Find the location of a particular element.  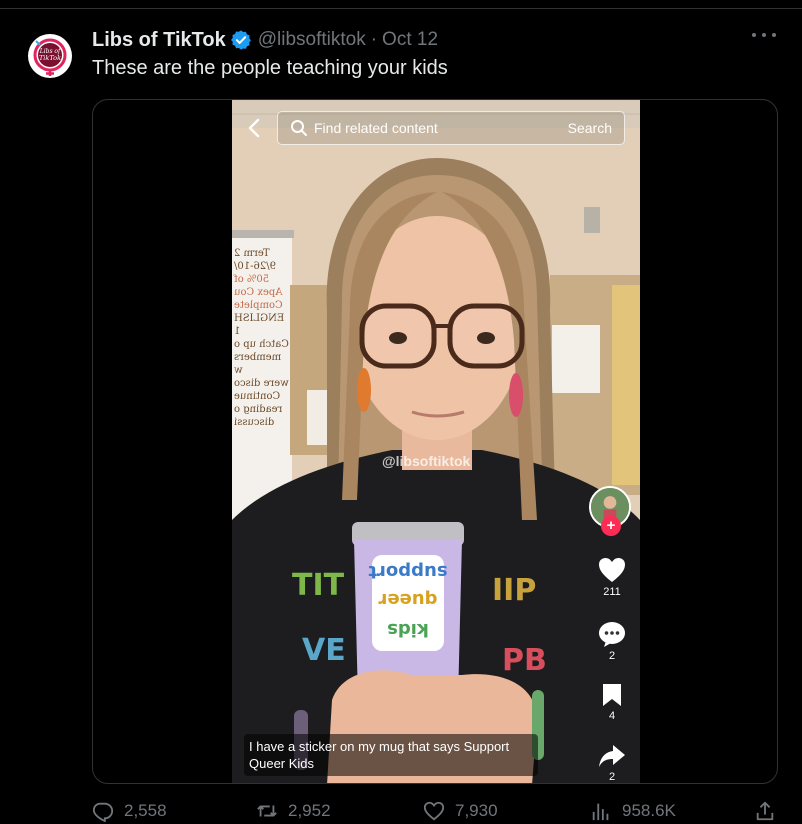

views-count: 958.6K is located at coordinates (649, 810).